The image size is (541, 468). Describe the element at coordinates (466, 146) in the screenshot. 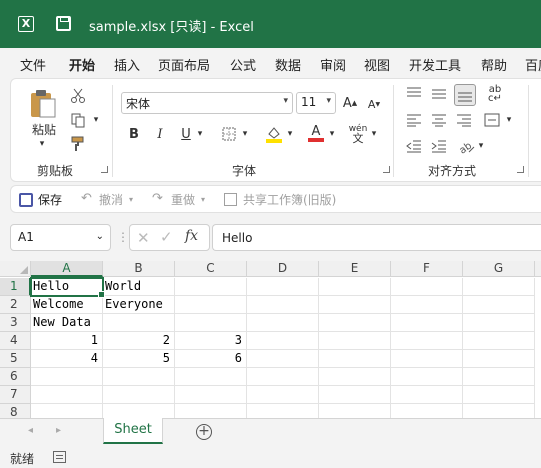

I see `orientation-icon: ab` at that location.